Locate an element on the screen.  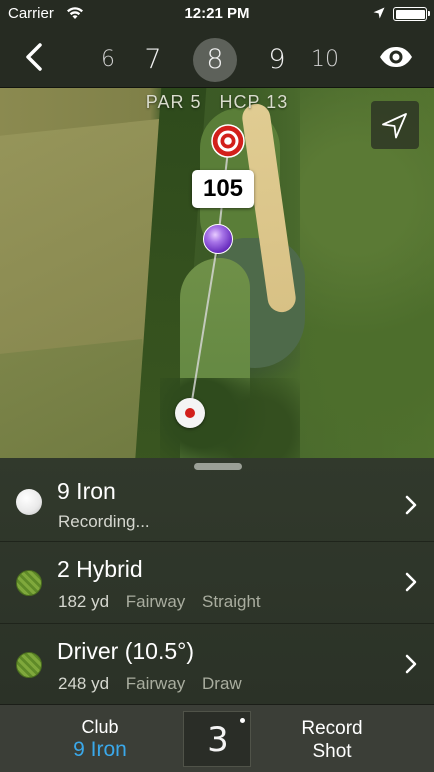
par-label: PAR 5 is located at coordinates (173, 102).